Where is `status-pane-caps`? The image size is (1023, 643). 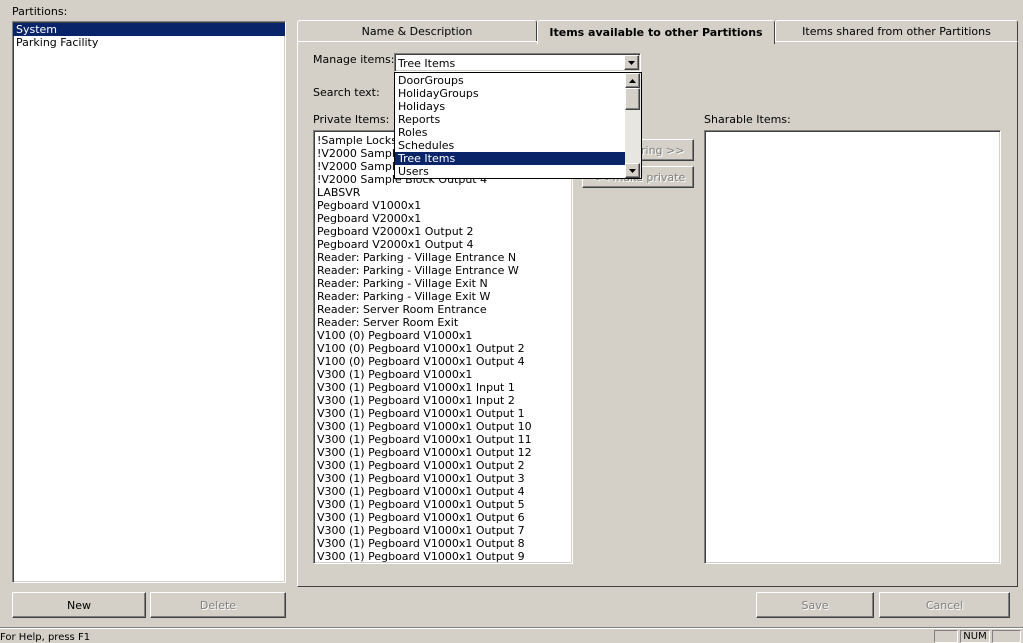
status-pane-caps is located at coordinates (946, 636).